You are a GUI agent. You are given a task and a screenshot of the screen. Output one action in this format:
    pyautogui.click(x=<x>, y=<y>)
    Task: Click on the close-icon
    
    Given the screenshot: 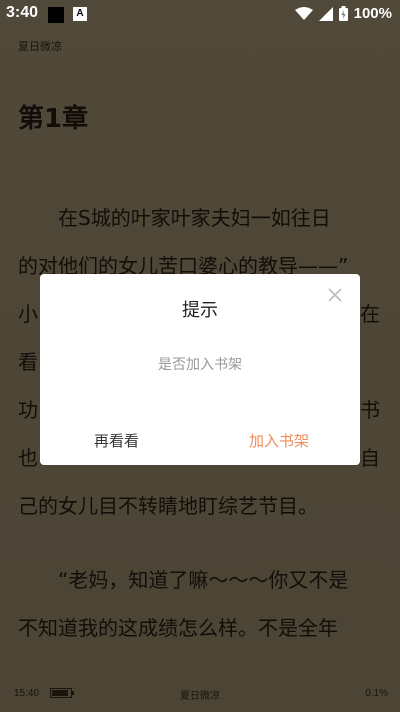 What is the action you would take?
    pyautogui.click(x=335, y=295)
    